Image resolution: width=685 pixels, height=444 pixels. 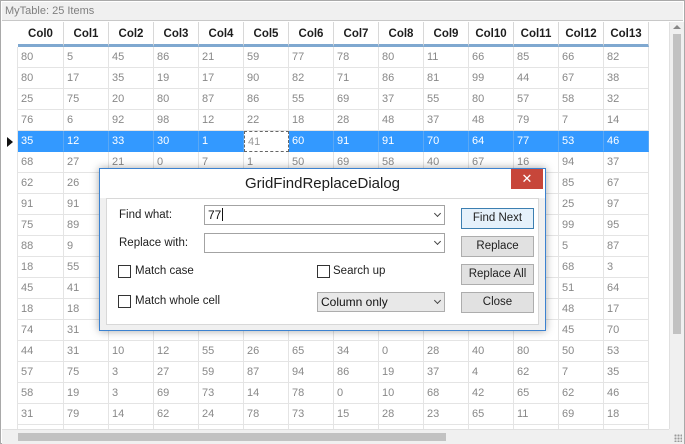 What do you see at coordinates (401, 78) in the screenshot?
I see `table-cell: 86` at bounding box center [401, 78].